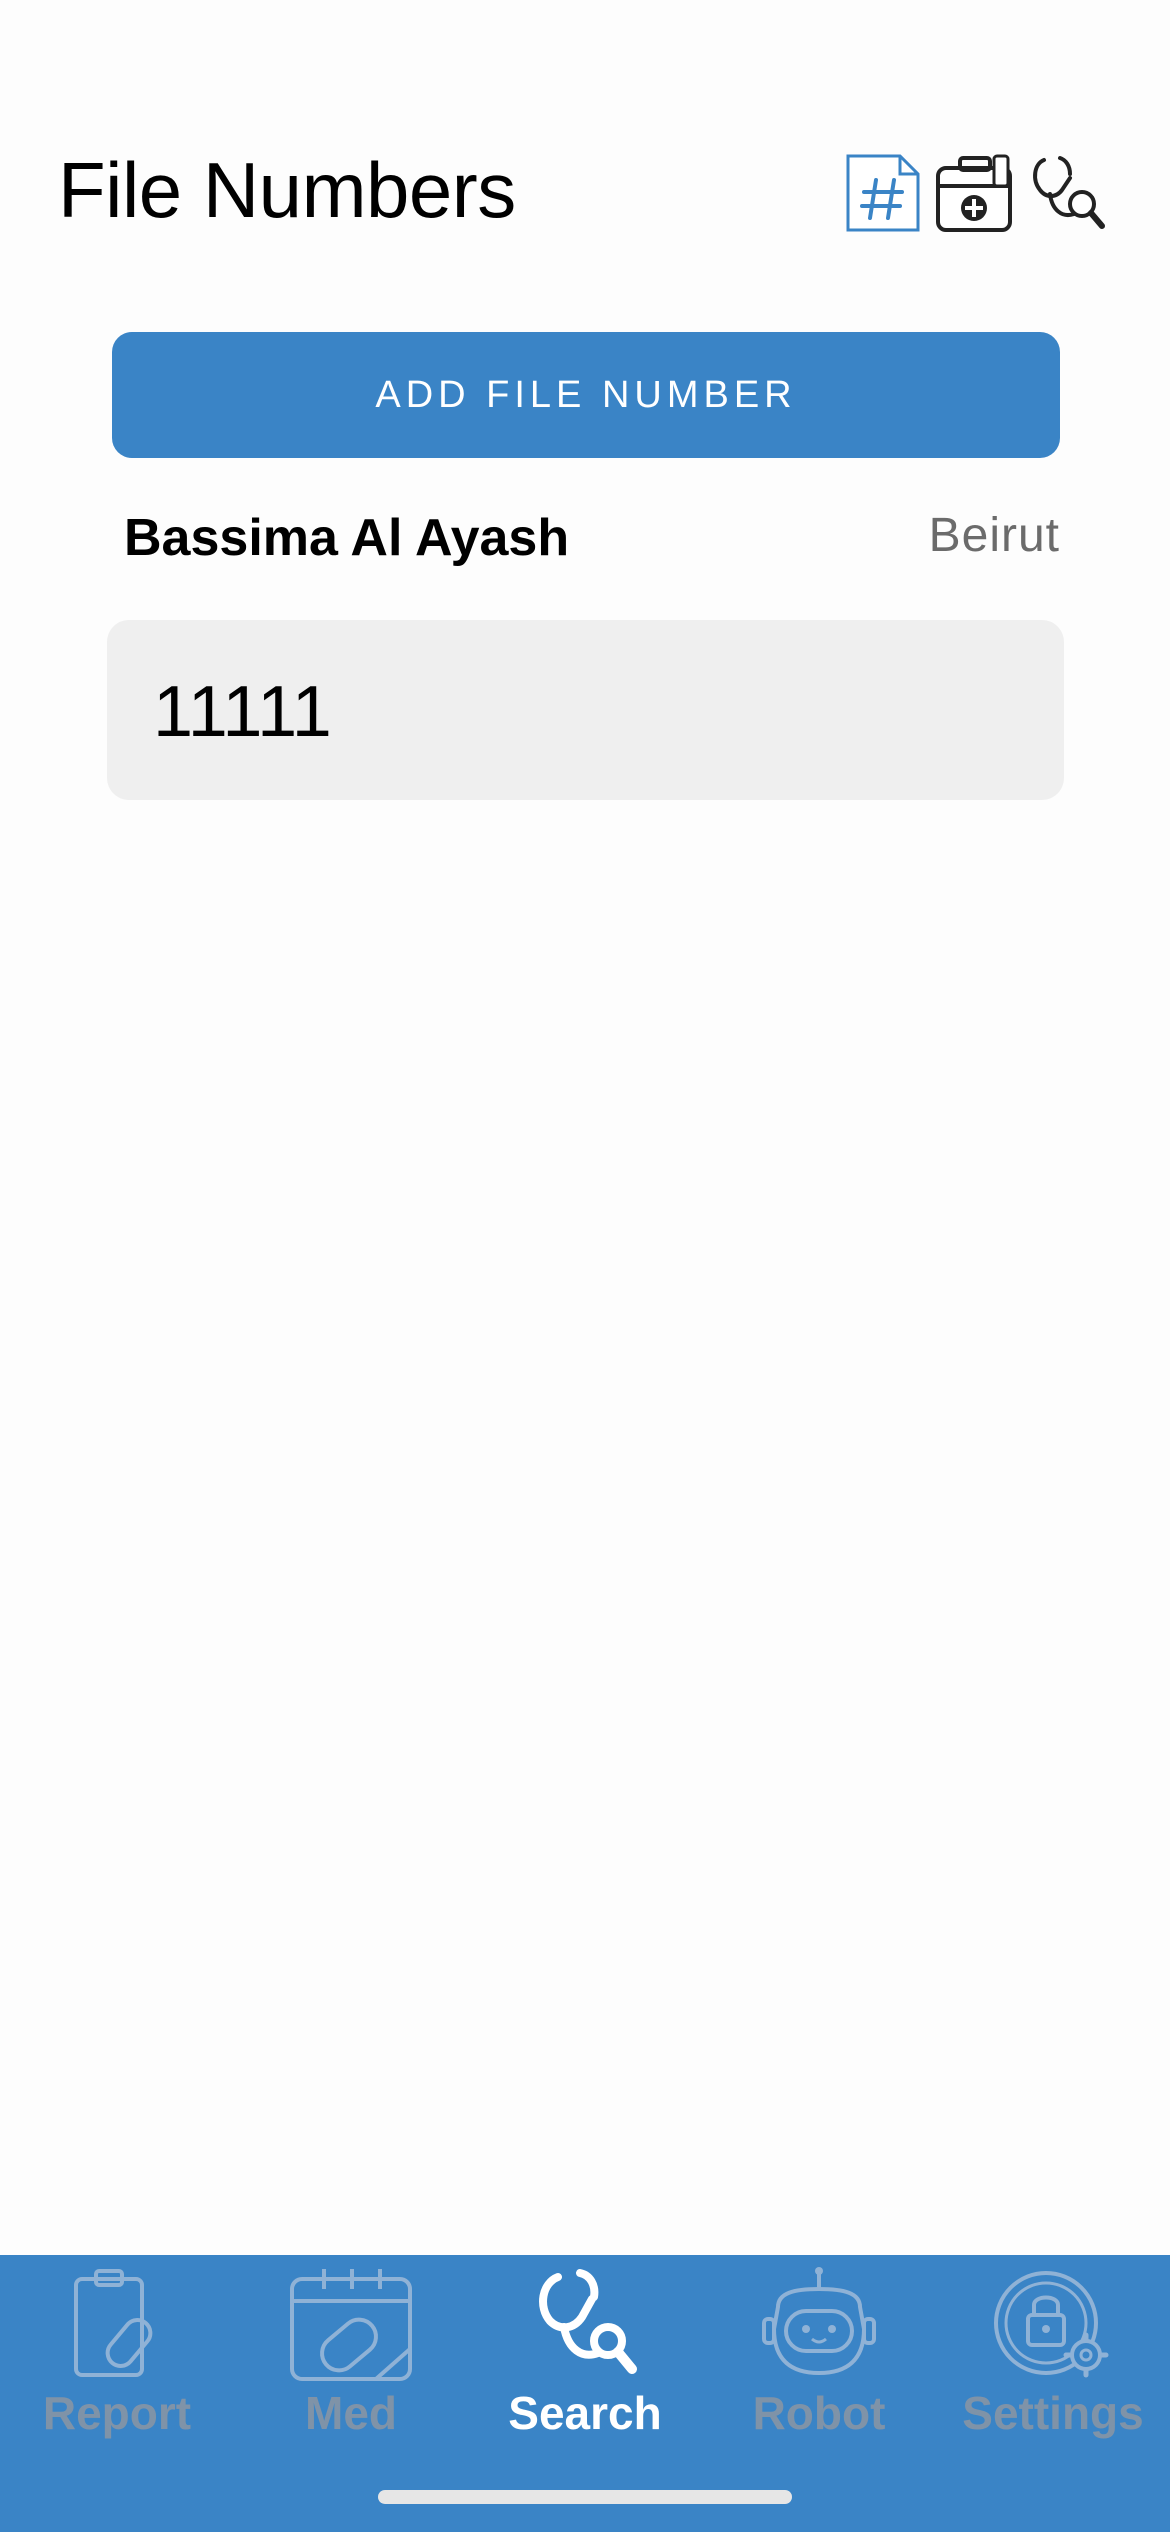 This screenshot has height=2532, width=1170. What do you see at coordinates (819, 2413) in the screenshot?
I see `tab-robot-label: Robot` at bounding box center [819, 2413].